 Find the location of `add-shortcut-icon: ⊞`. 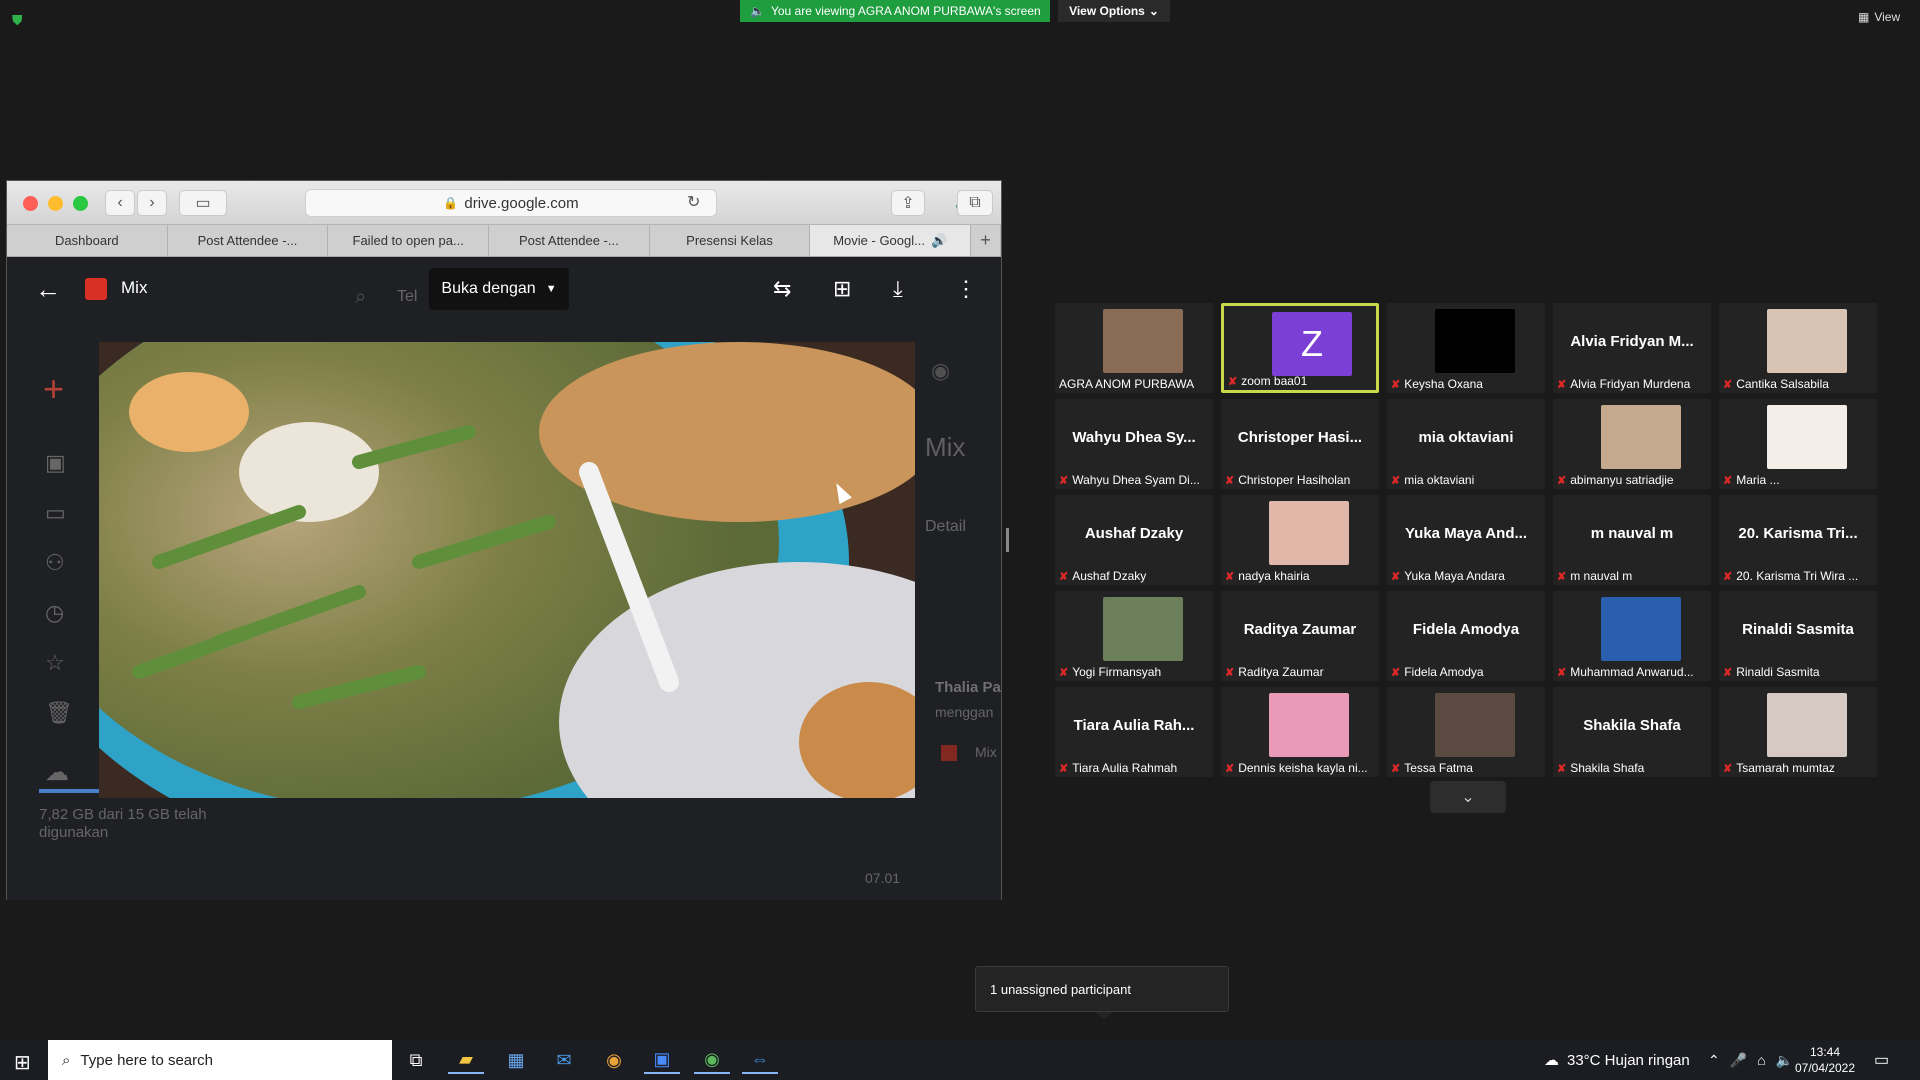

add-shortcut-icon: ⊞ is located at coordinates (842, 289).